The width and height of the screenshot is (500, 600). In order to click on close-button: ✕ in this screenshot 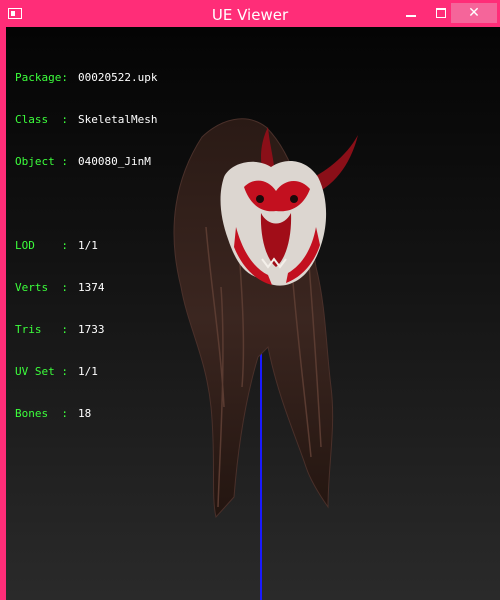, I will do `click(474, 13)`.